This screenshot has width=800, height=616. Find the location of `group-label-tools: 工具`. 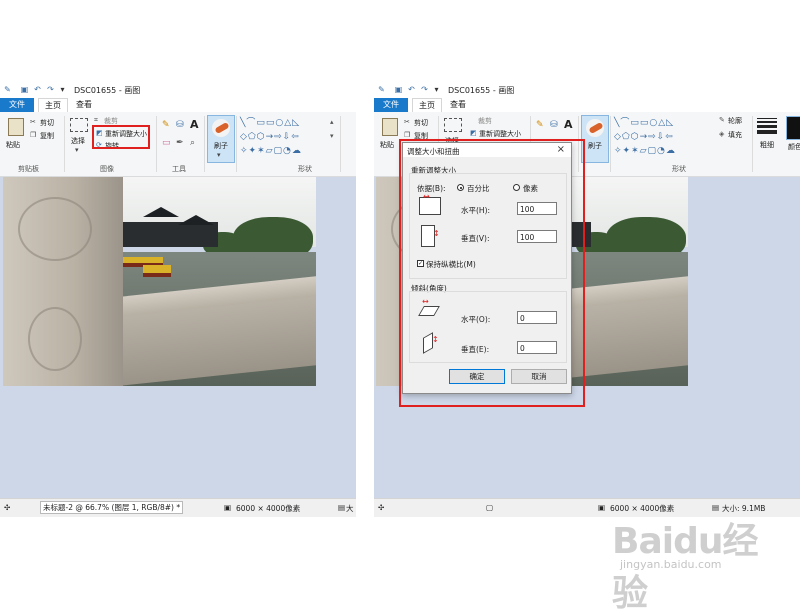

group-label-tools: 工具 is located at coordinates (179, 169).